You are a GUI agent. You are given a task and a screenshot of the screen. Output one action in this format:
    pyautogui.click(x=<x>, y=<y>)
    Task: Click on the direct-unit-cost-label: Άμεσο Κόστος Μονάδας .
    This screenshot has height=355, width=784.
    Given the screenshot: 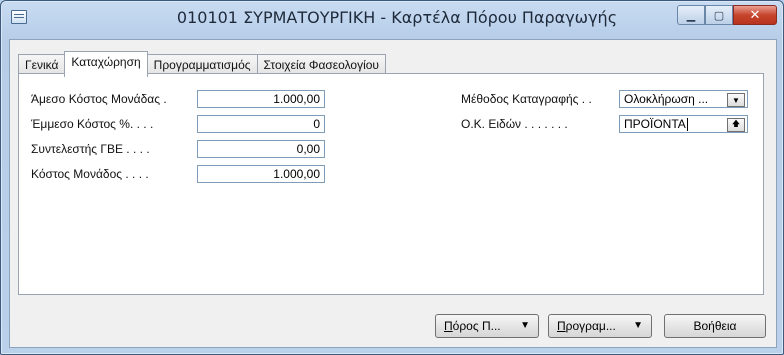 What is the action you would take?
    pyautogui.click(x=99, y=99)
    